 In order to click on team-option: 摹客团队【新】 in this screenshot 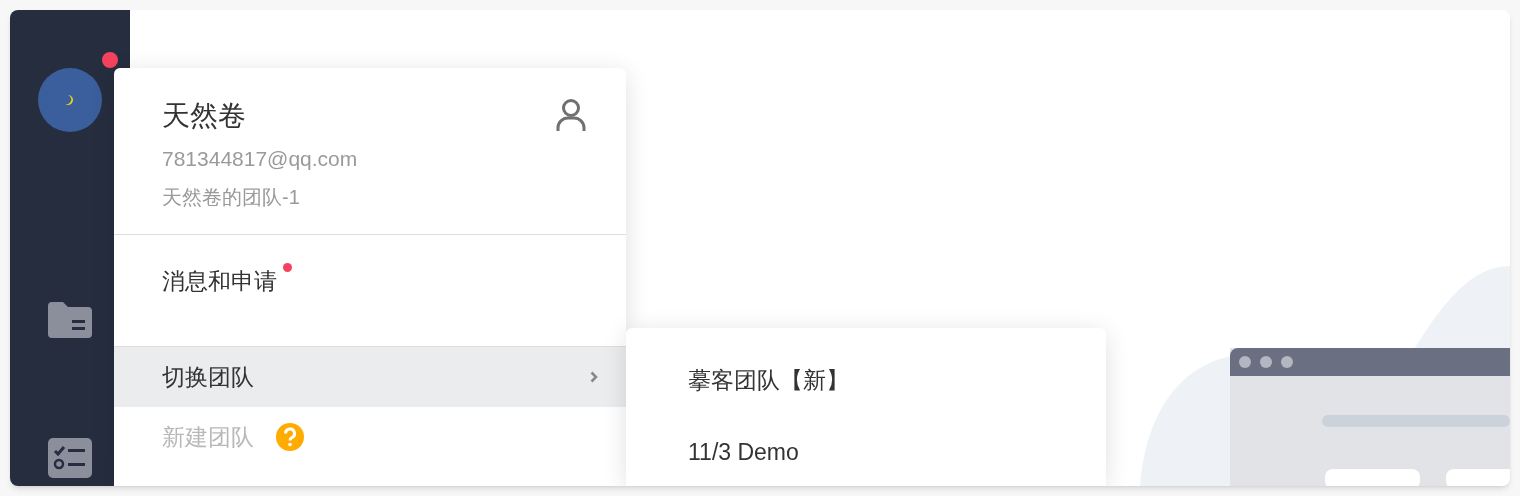, I will do `click(866, 380)`.